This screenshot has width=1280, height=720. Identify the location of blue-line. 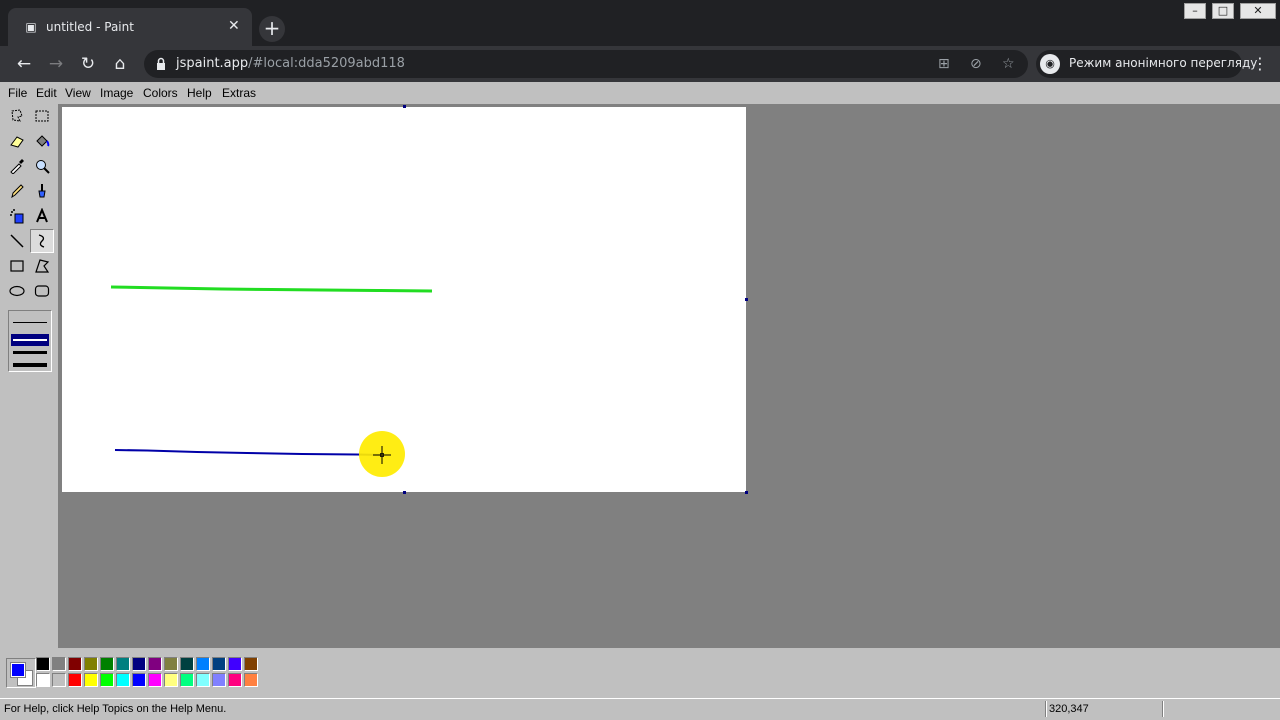
(248, 452).